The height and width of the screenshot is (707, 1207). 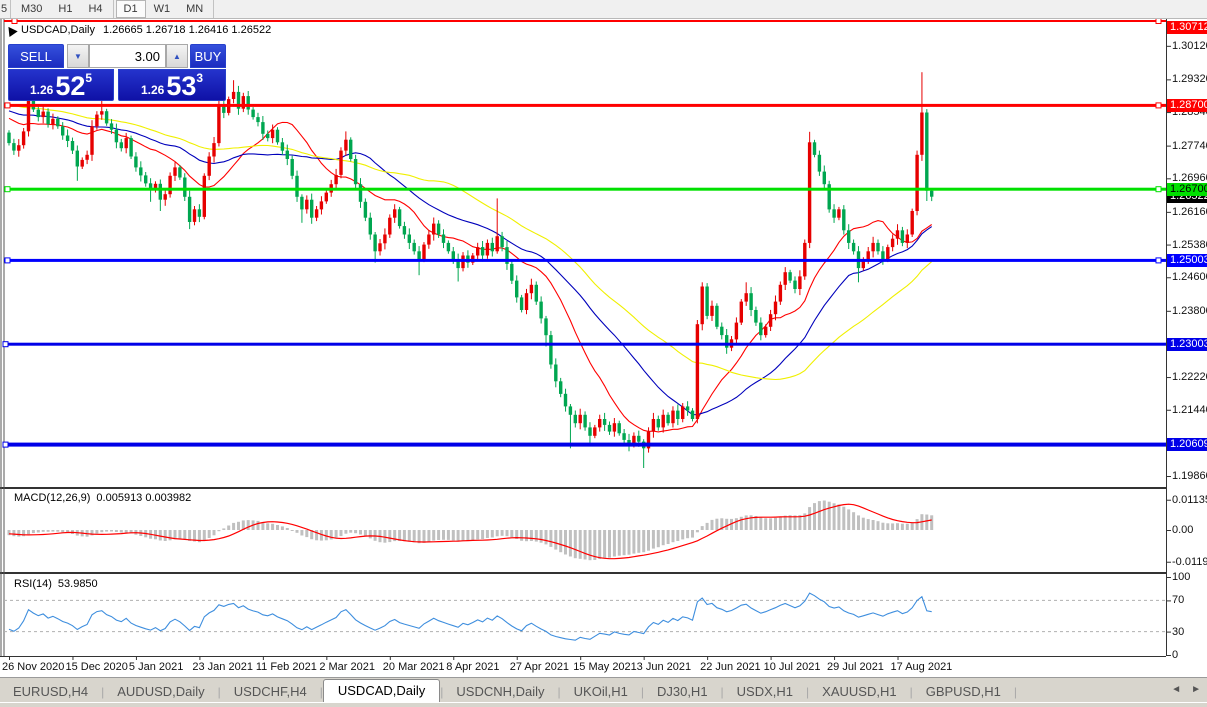 I want to click on timeframe-button-h1: H1, so click(x=65, y=9).